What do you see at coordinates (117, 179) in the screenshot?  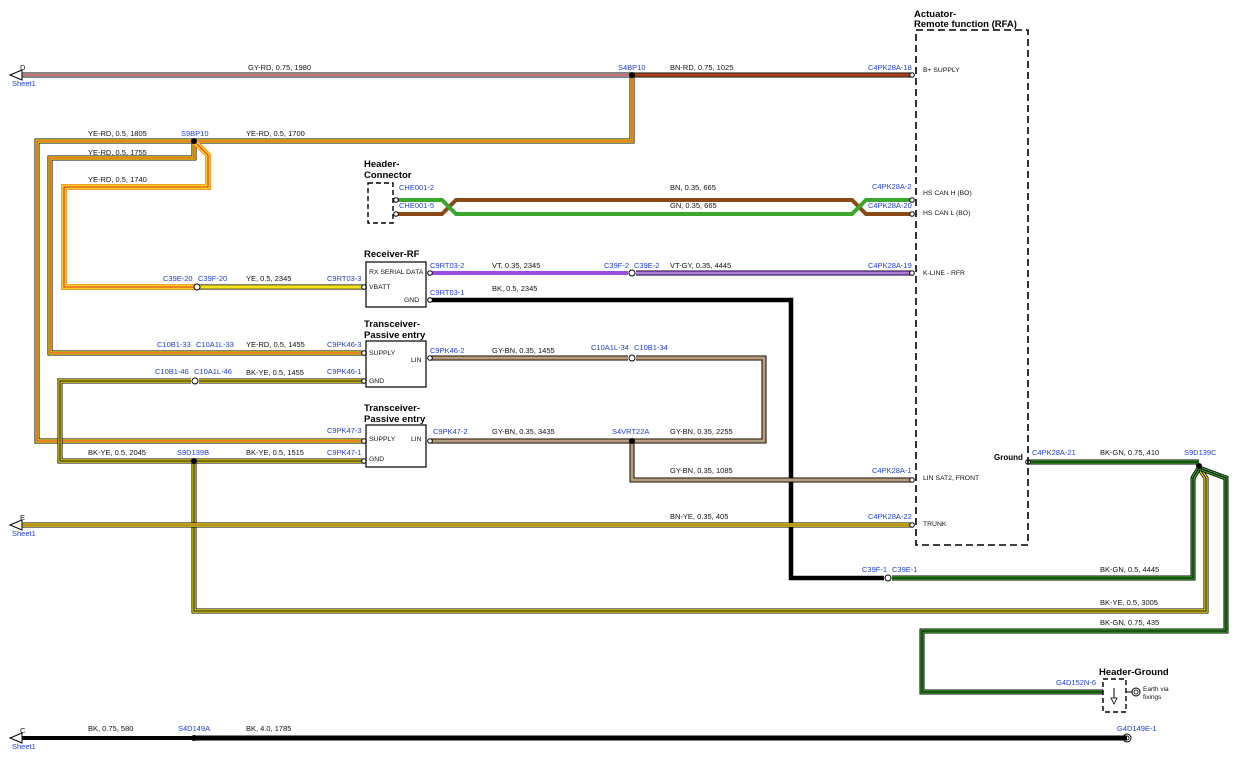 I see `wire-label: YE-RD, 0.5, 1740` at bounding box center [117, 179].